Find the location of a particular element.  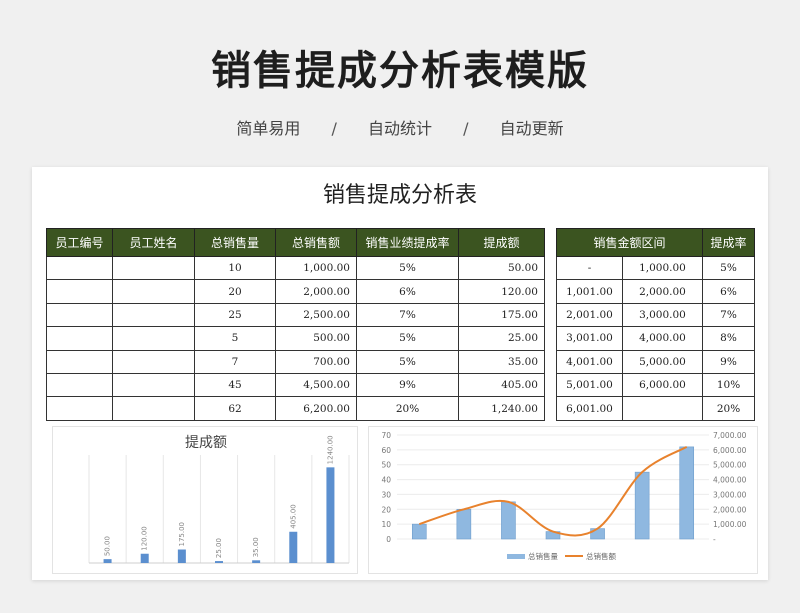

cell-rate: 8% is located at coordinates (729, 338).